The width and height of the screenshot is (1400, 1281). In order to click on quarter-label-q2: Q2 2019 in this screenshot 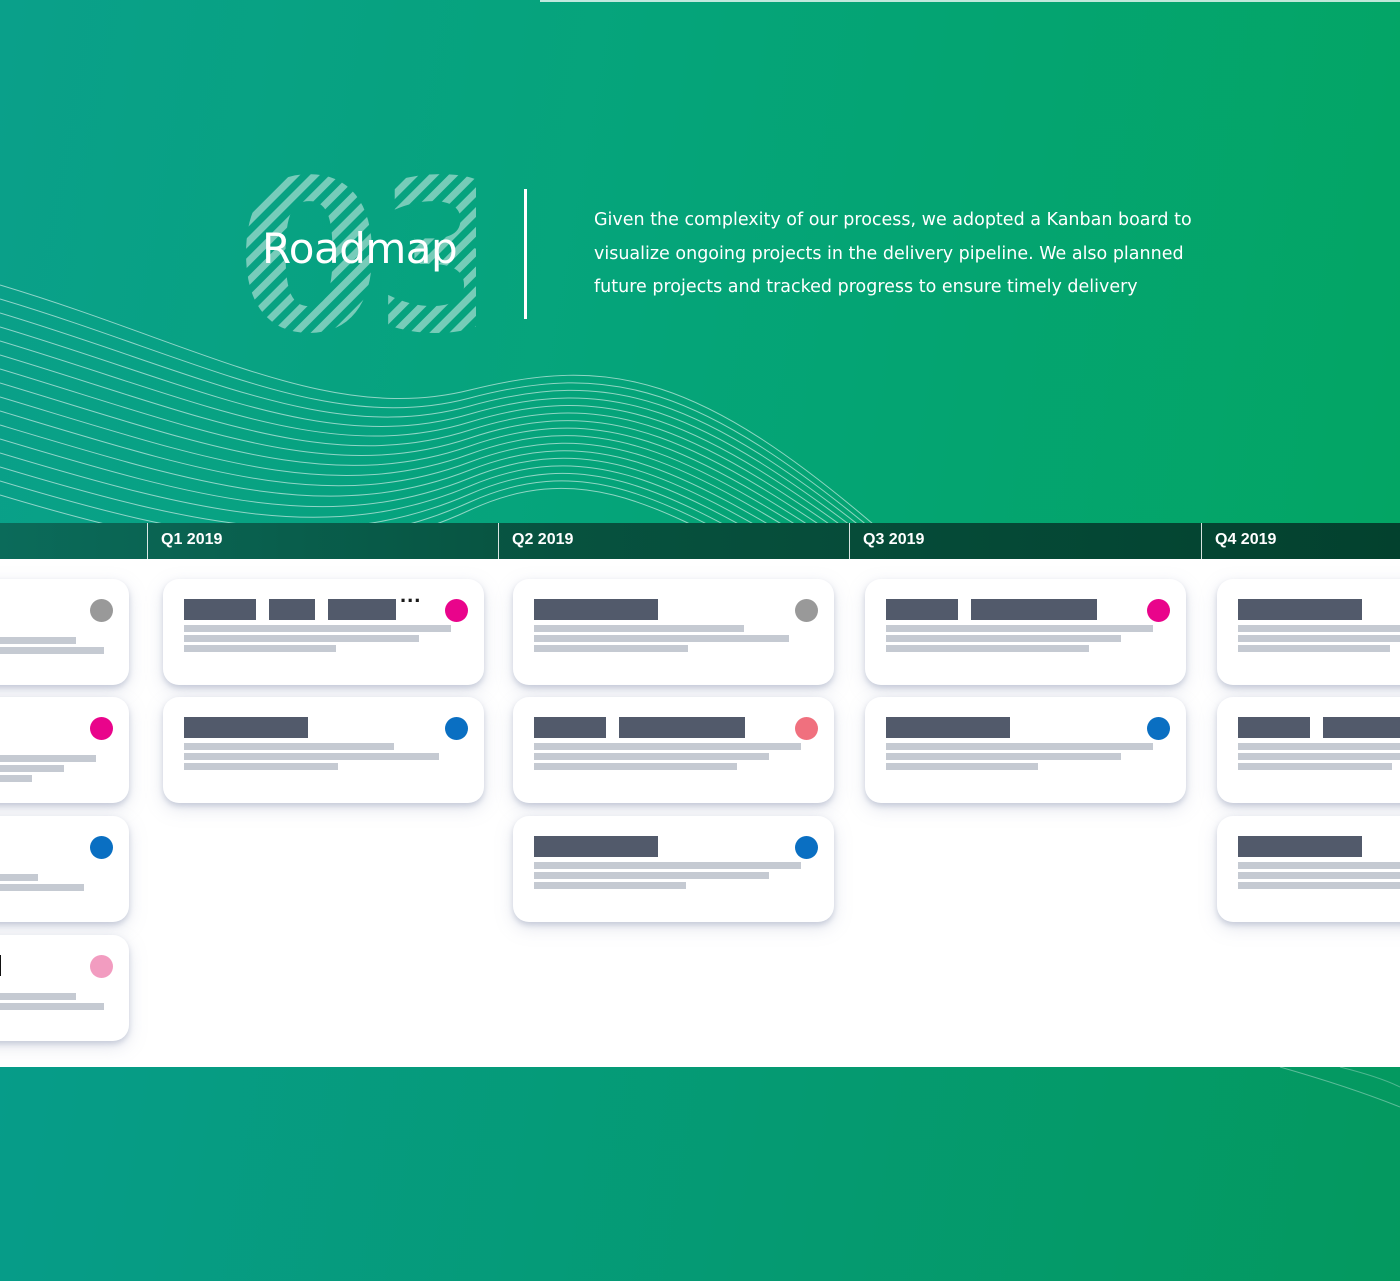, I will do `click(535, 541)`.